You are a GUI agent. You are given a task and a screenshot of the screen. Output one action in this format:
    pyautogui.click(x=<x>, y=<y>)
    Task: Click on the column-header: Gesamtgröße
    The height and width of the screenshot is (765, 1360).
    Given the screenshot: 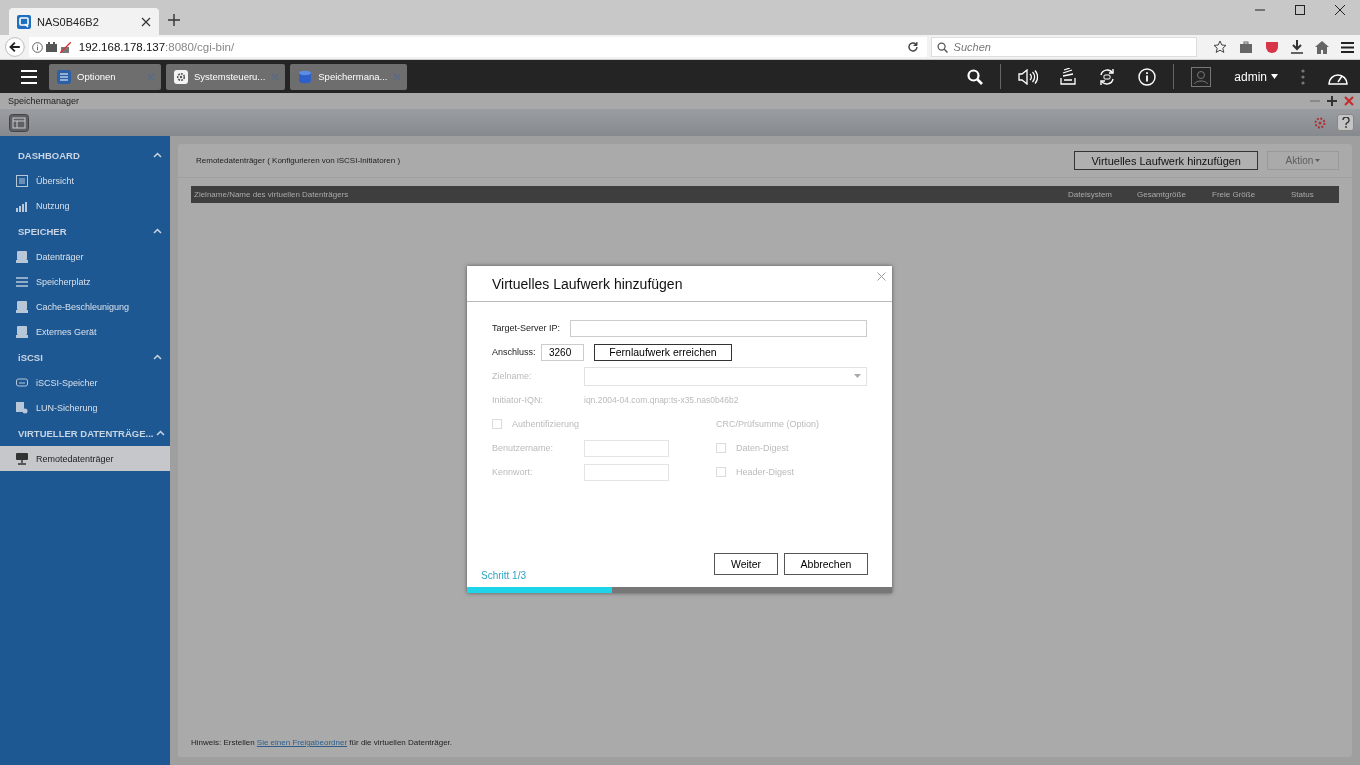 What is the action you would take?
    pyautogui.click(x=1174, y=194)
    